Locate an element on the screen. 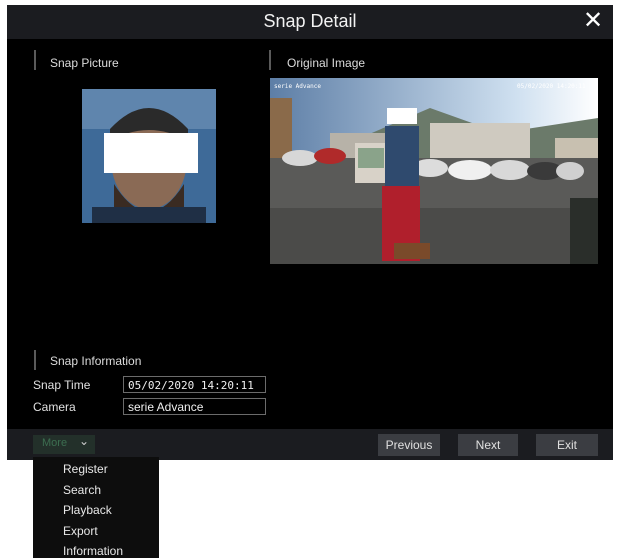 Image resolution: width=618 pixels, height=558 pixels. more-dropdown-button: More ⌄ is located at coordinates (64, 444).